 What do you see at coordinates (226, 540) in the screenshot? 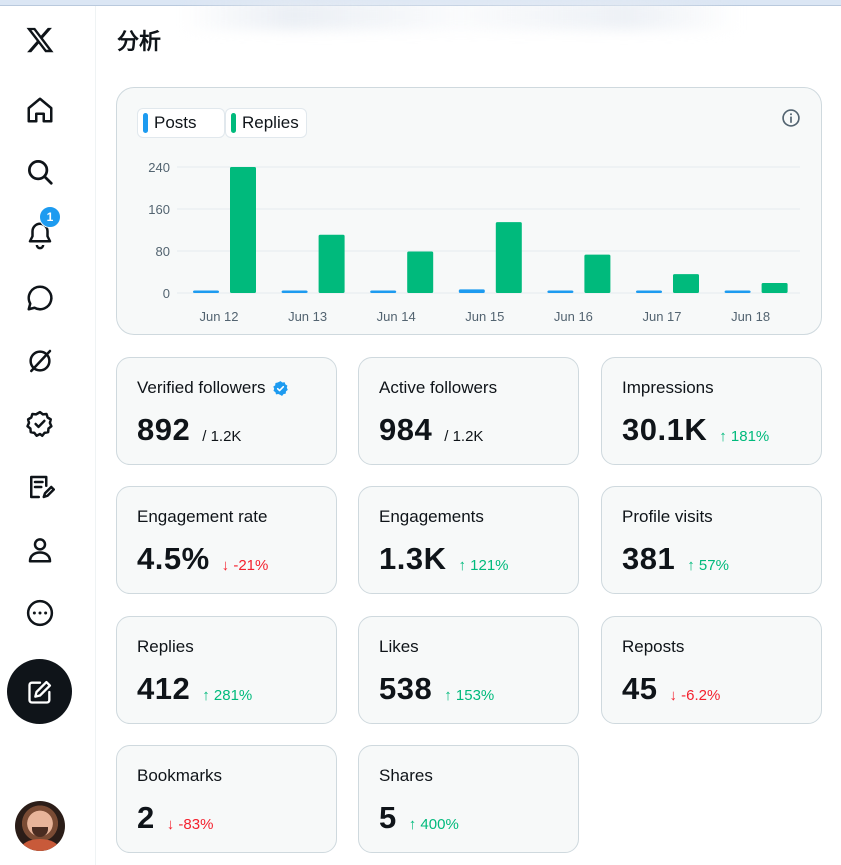
I see `stat-card-engagement-rate: Engagement rate 4.5% ↓ -21%` at bounding box center [226, 540].